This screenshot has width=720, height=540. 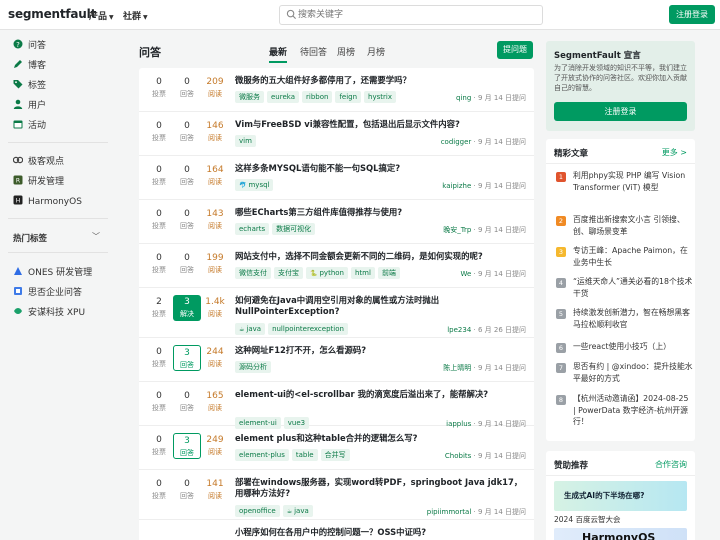 I want to click on tag-pill: vim, so click(x=245, y=141).